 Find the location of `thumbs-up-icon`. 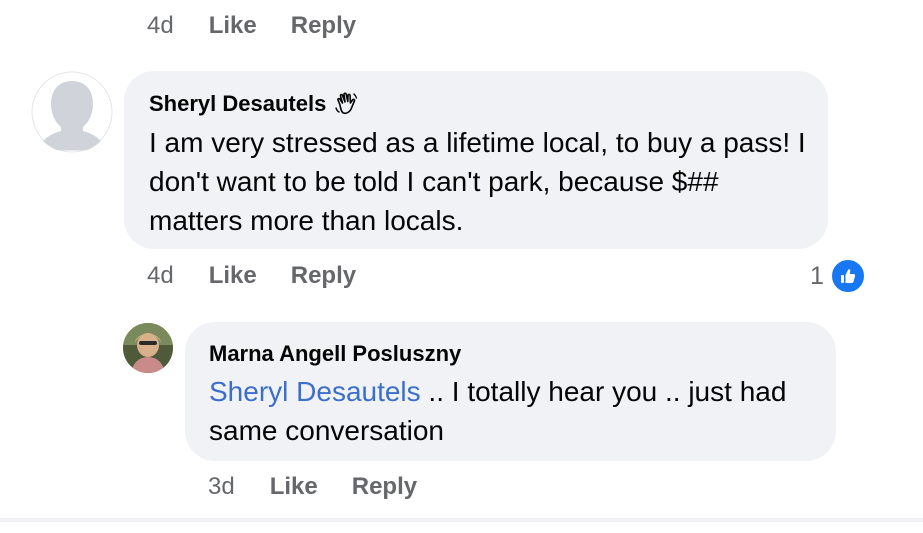

thumbs-up-icon is located at coordinates (847, 276).